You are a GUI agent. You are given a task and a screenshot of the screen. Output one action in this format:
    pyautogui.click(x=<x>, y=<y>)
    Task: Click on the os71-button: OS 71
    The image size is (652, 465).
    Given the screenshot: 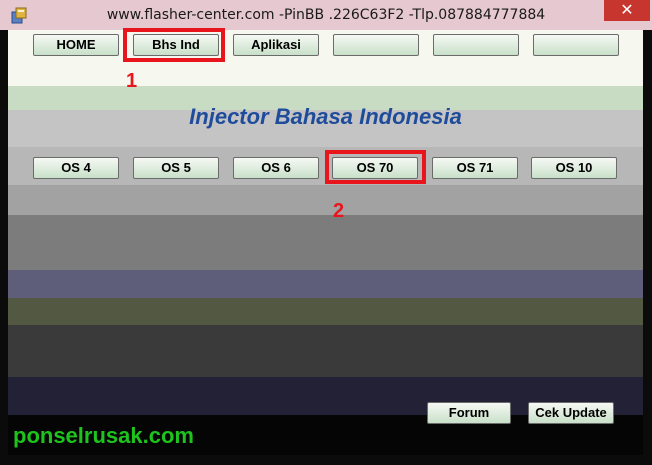 What is the action you would take?
    pyautogui.click(x=475, y=168)
    